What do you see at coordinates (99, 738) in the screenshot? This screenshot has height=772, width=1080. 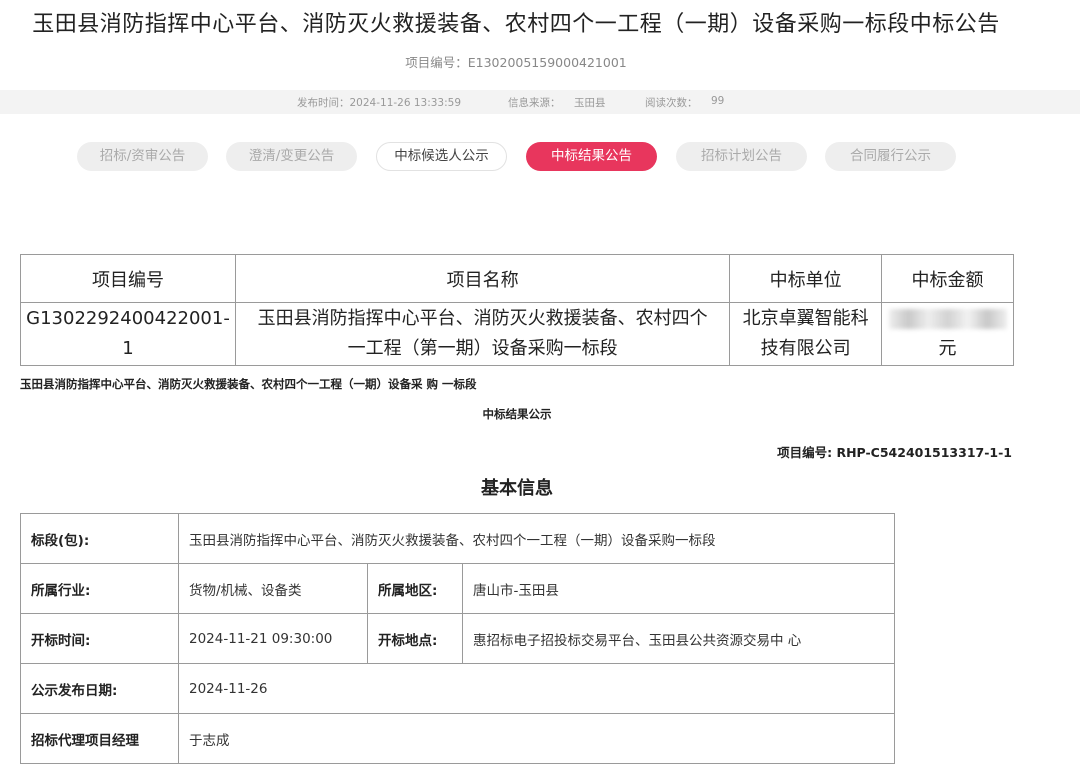 I see `manager-label: 招标代理项目经理` at bounding box center [99, 738].